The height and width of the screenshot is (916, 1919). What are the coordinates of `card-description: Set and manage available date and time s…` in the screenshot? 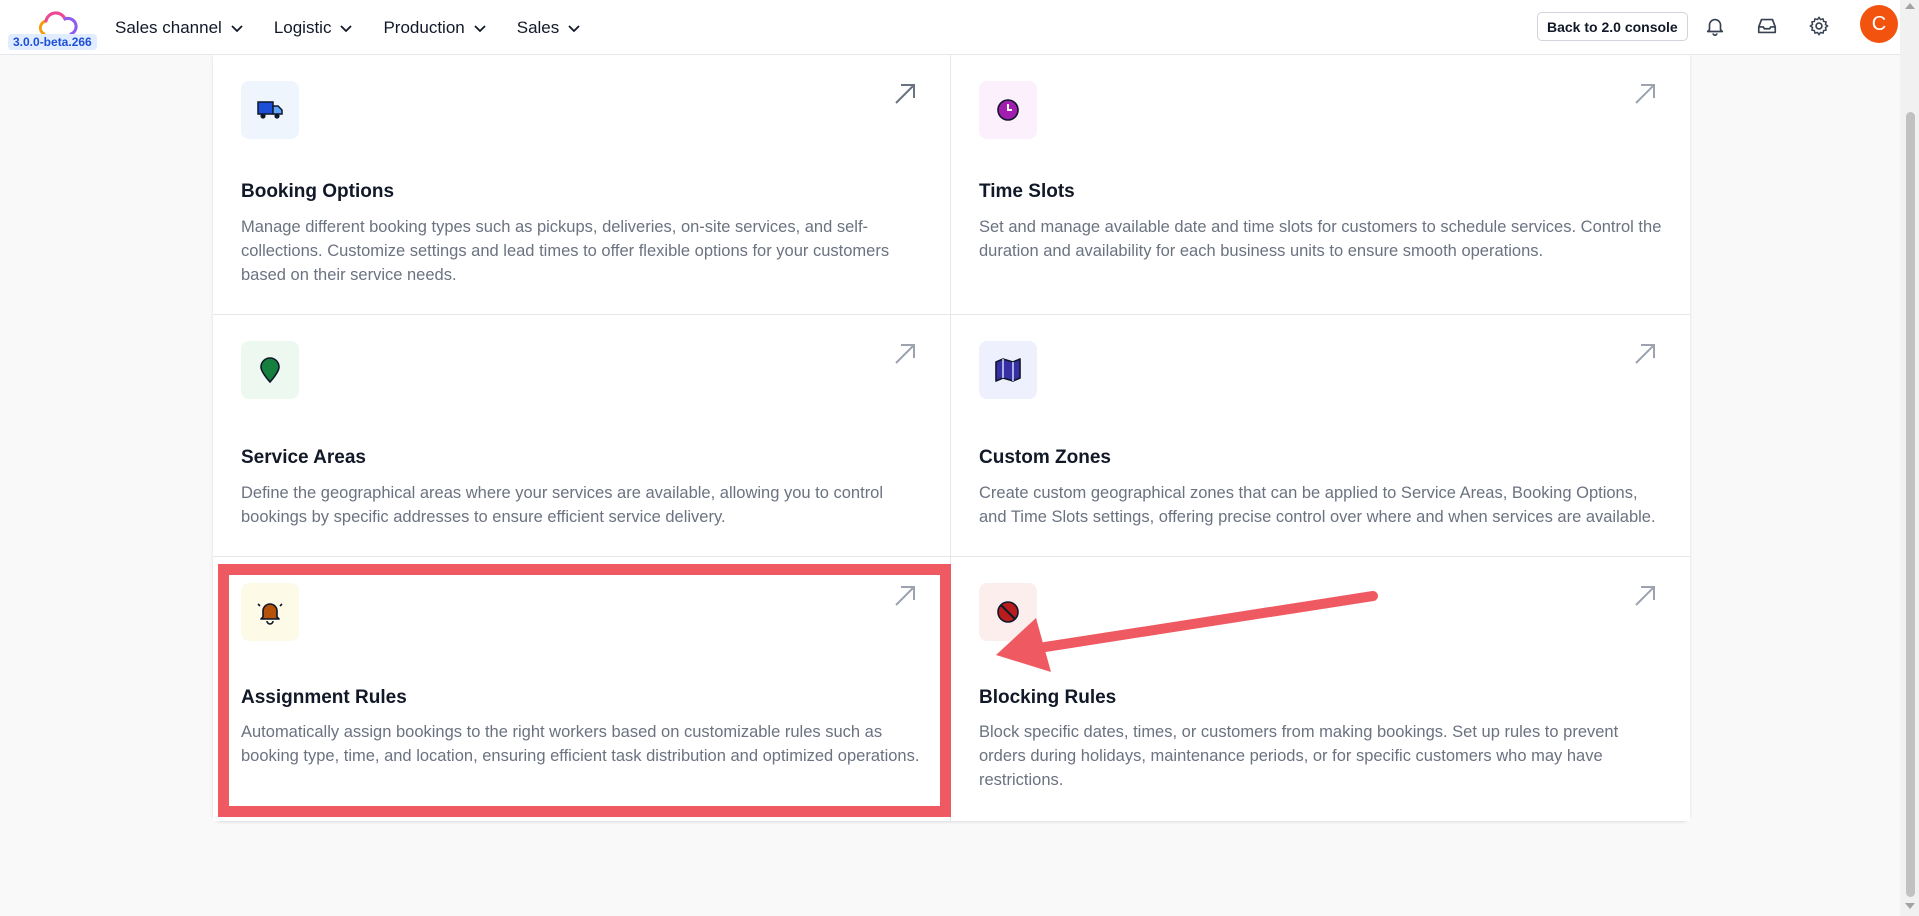 It's located at (1320, 239).